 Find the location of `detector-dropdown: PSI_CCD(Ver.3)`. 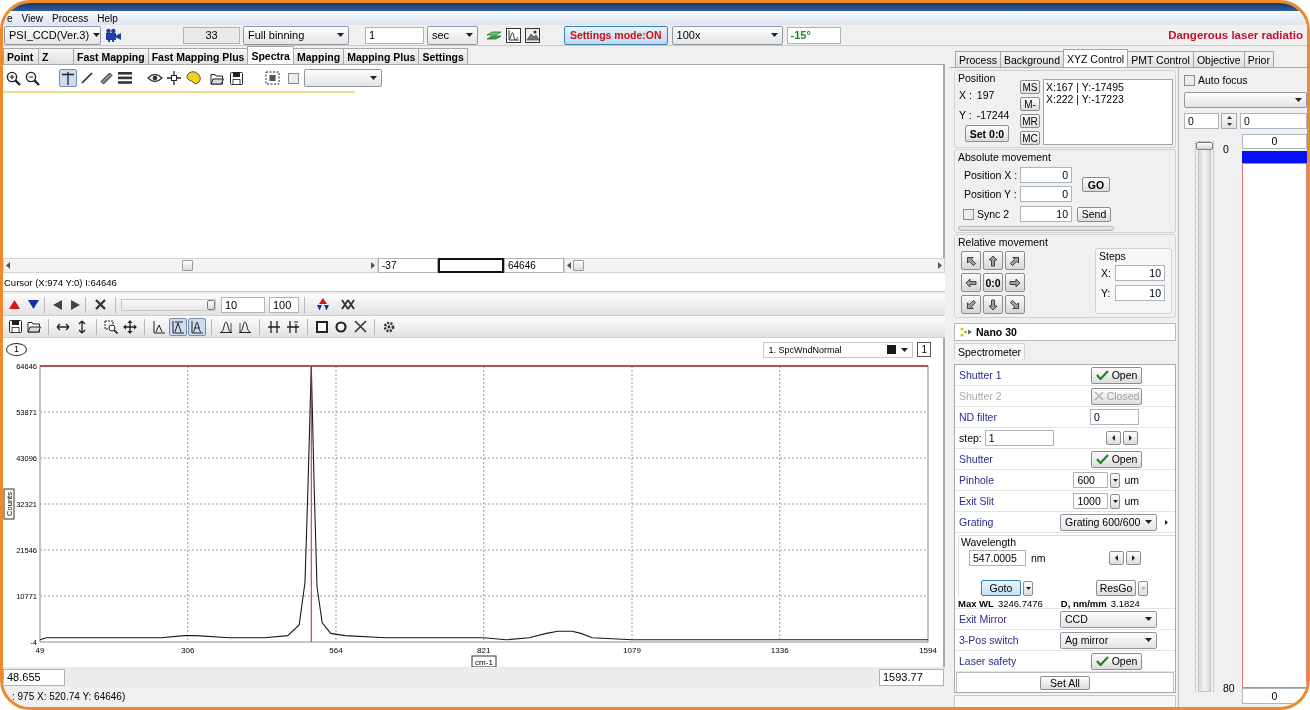

detector-dropdown: PSI_CCD(Ver.3) is located at coordinates (52, 35).